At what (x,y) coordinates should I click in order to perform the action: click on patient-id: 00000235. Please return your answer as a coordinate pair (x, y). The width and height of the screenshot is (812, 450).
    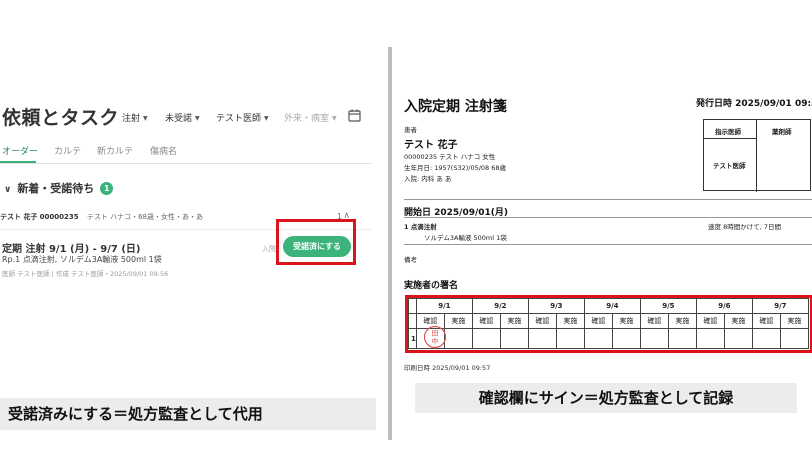
    Looking at the image, I should click on (59, 217).